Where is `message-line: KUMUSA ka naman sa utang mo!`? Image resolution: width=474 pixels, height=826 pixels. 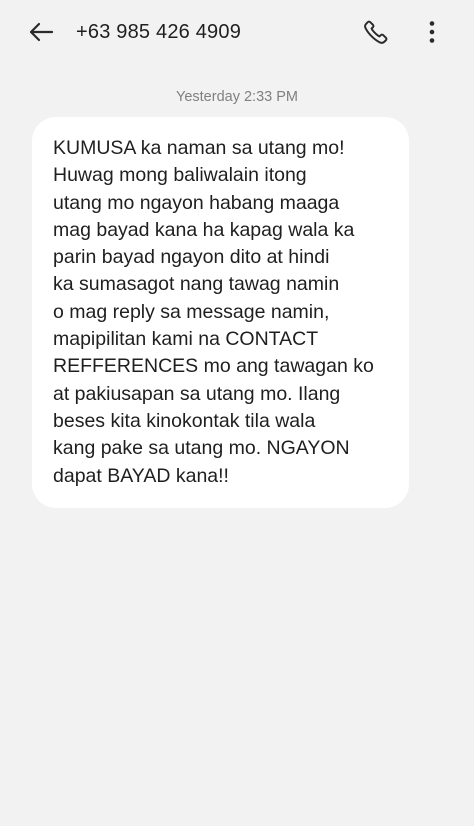 message-line: KUMUSA ka naman sa utang mo! is located at coordinates (199, 148).